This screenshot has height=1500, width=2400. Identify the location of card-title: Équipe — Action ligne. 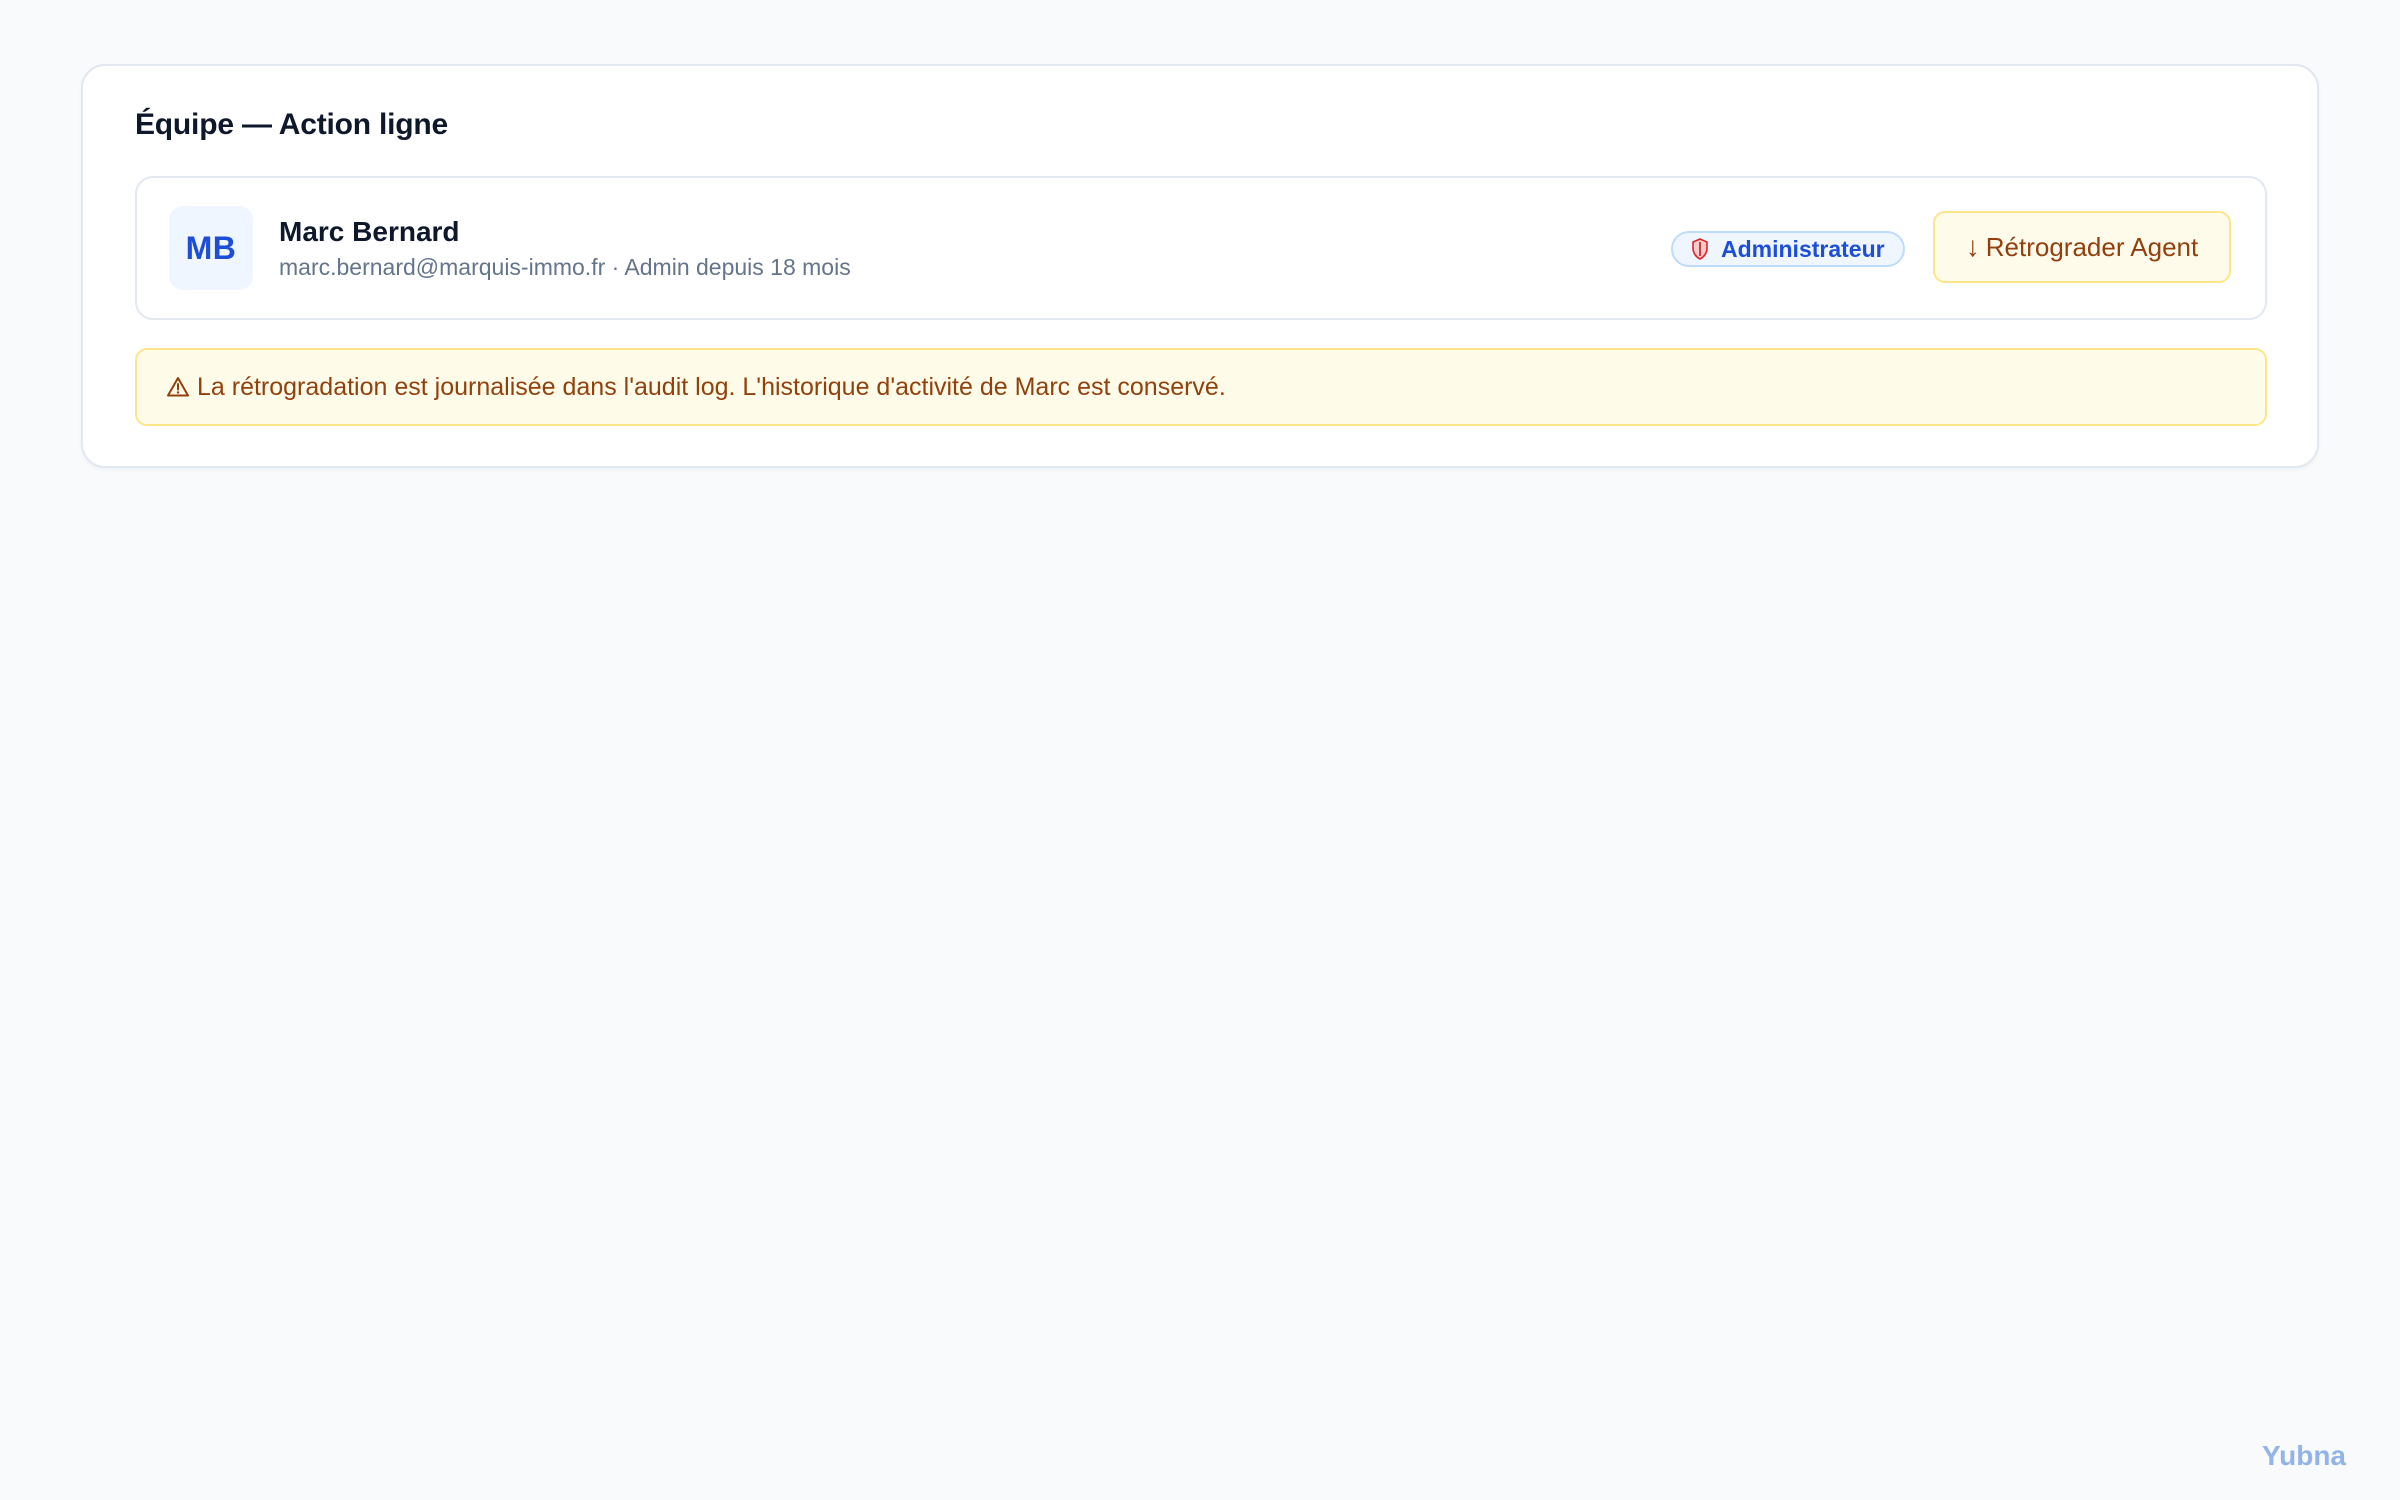
(292, 124).